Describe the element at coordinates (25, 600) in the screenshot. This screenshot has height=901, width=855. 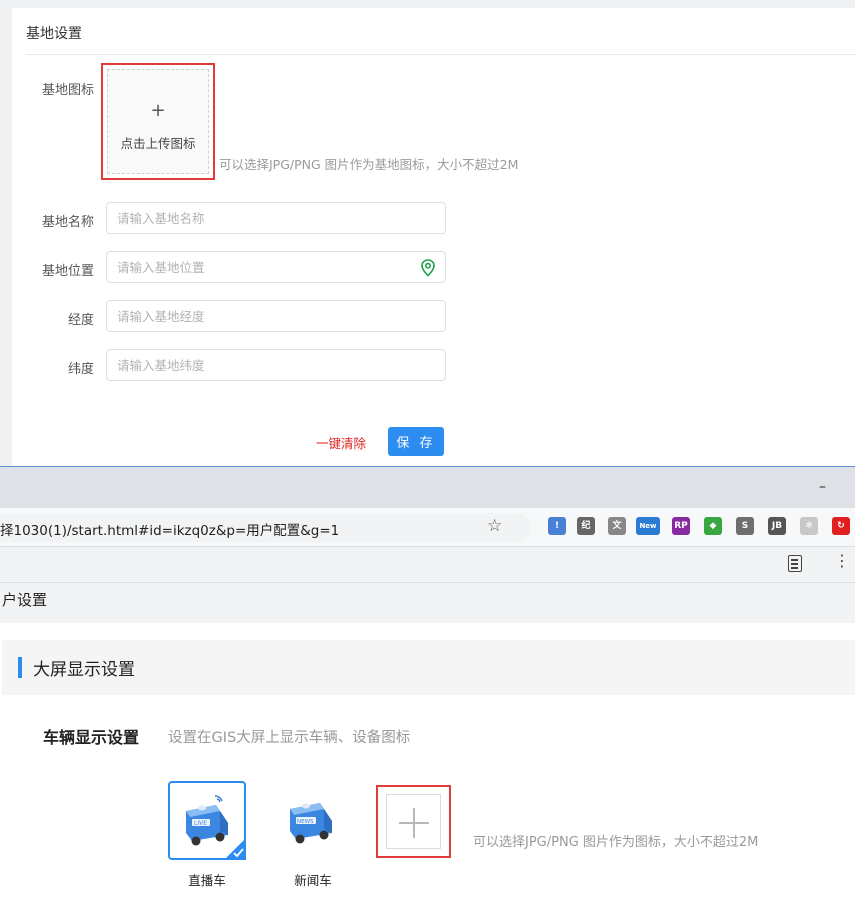
I see `page-title: 户设置` at that location.